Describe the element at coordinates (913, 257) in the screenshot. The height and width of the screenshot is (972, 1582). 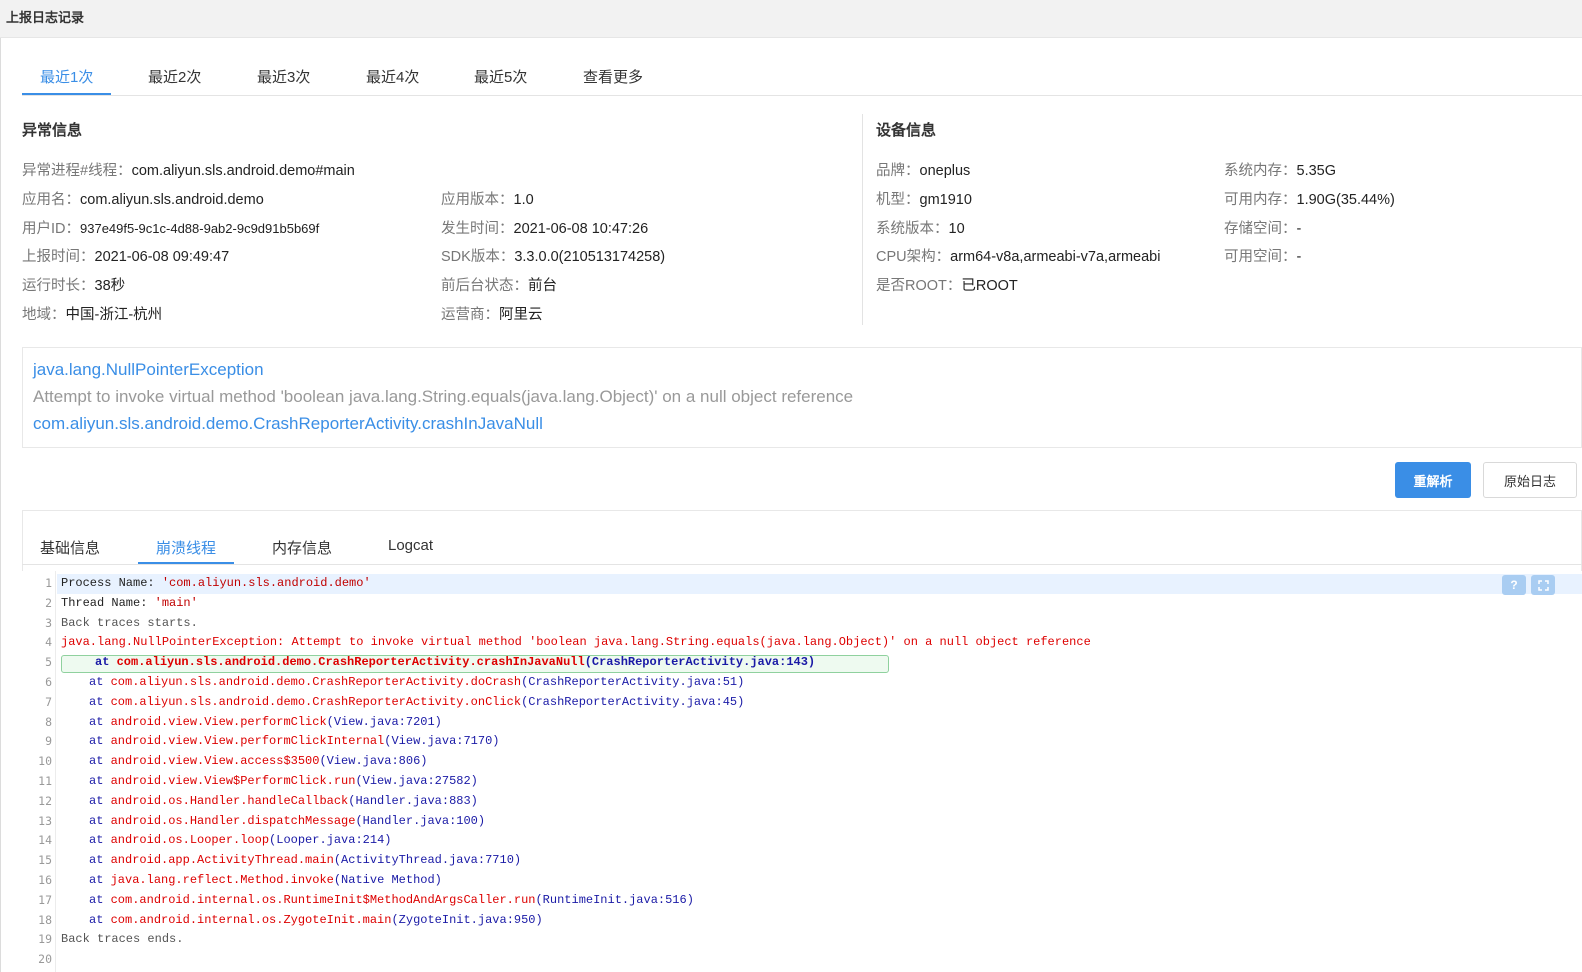
I see `cpu-arch-label: CPU架构：` at that location.